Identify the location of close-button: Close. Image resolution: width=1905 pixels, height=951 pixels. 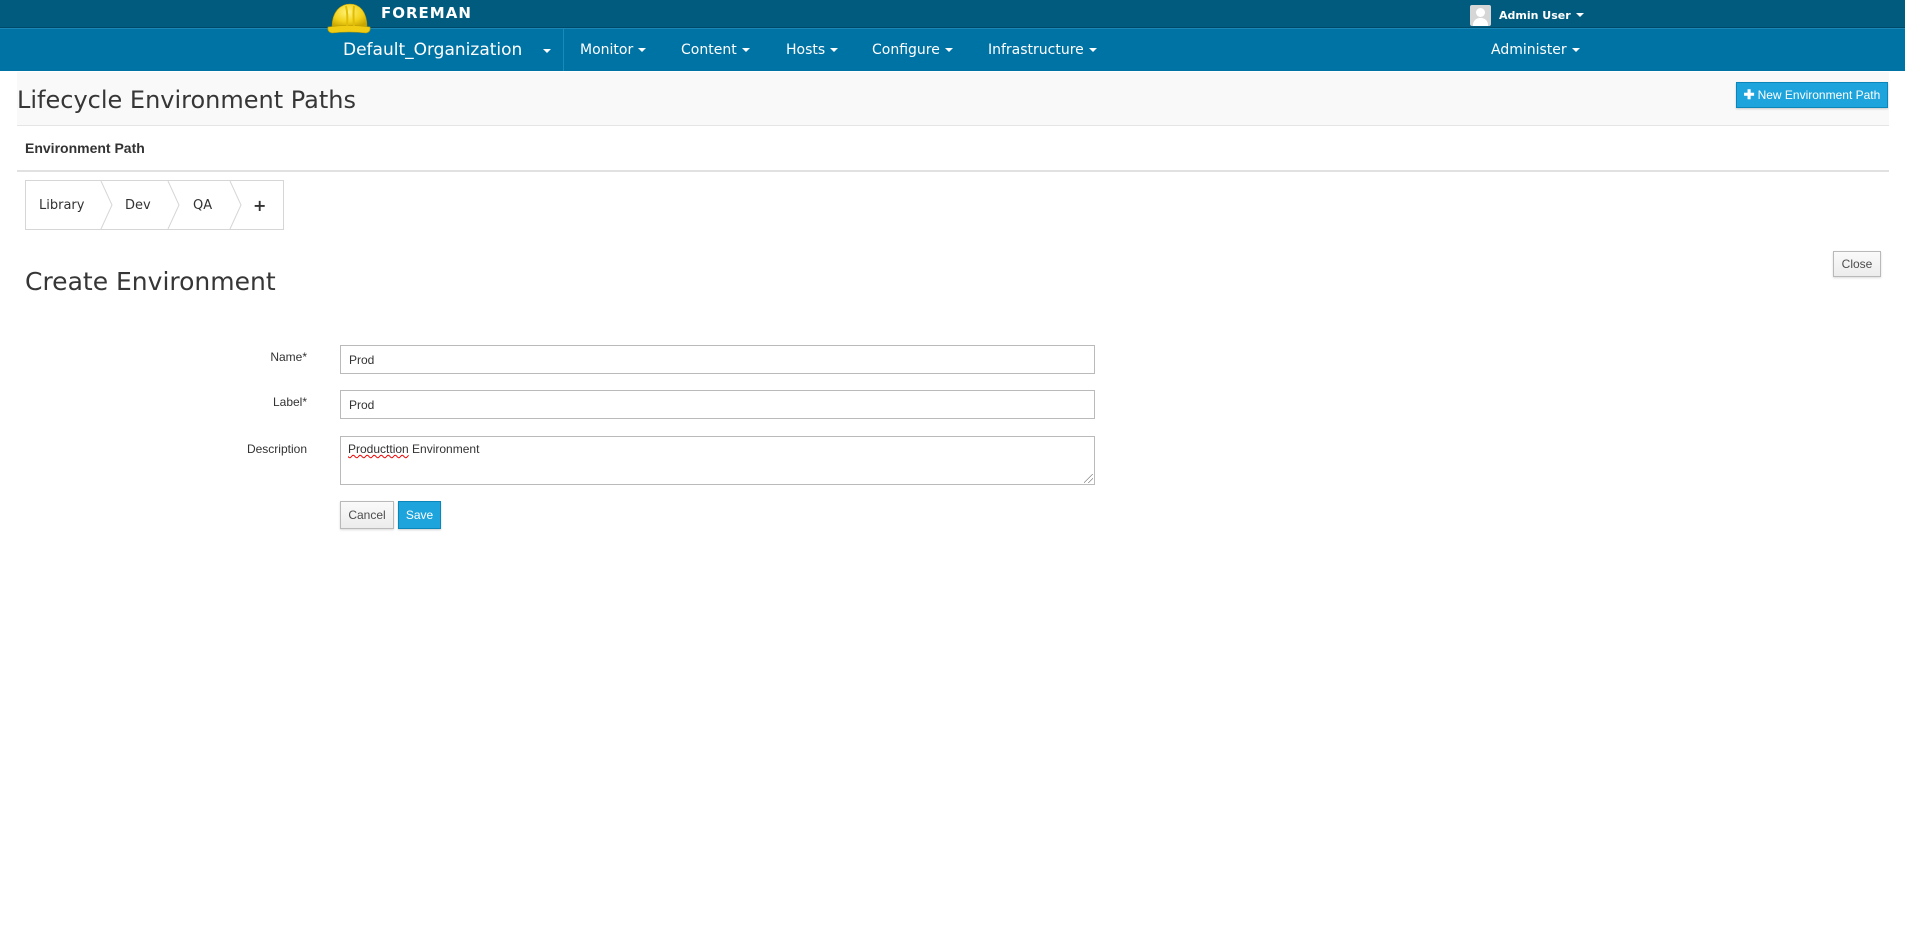
(1857, 264).